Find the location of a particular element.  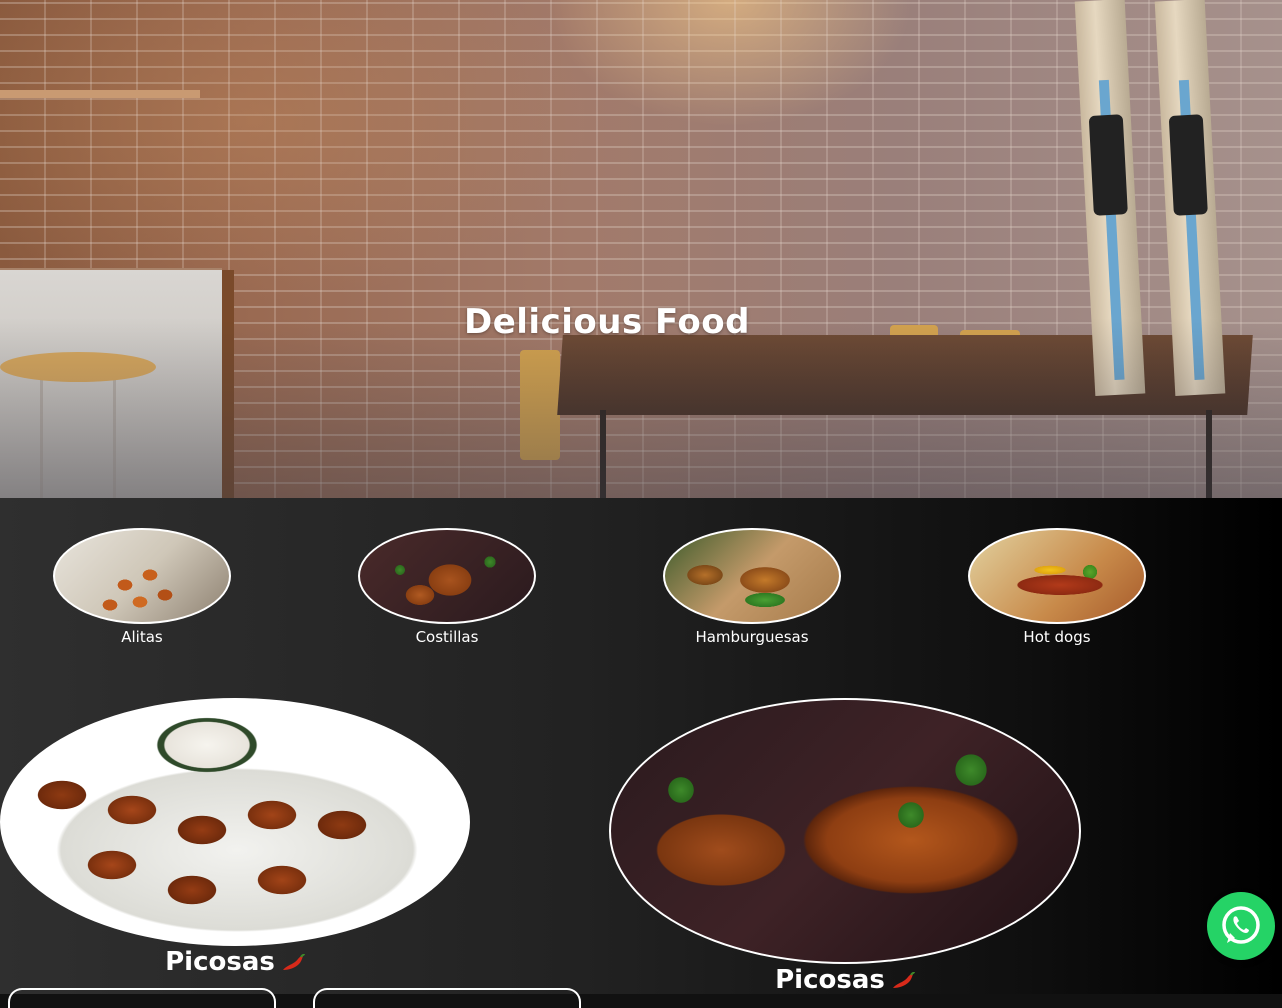

category-alitas: Alitas is located at coordinates (142, 587).